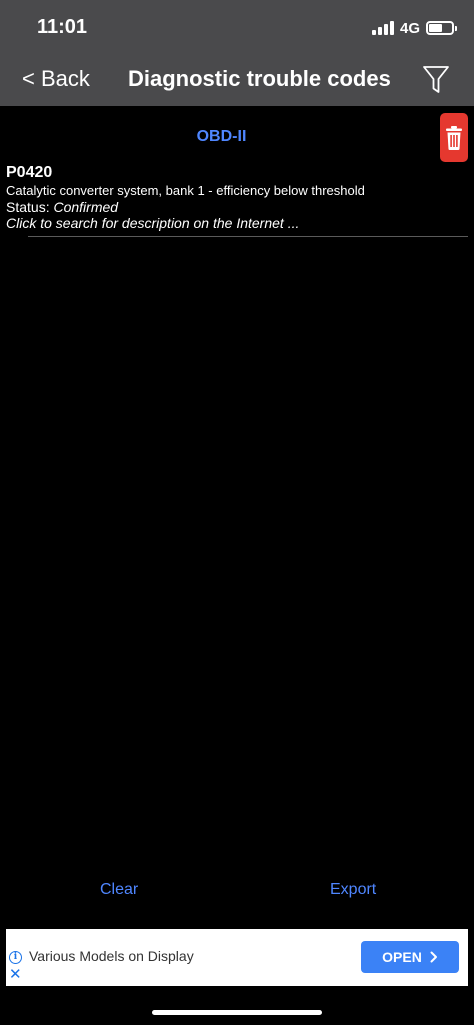 The width and height of the screenshot is (474, 1025). I want to click on trash-icon, so click(454, 137).